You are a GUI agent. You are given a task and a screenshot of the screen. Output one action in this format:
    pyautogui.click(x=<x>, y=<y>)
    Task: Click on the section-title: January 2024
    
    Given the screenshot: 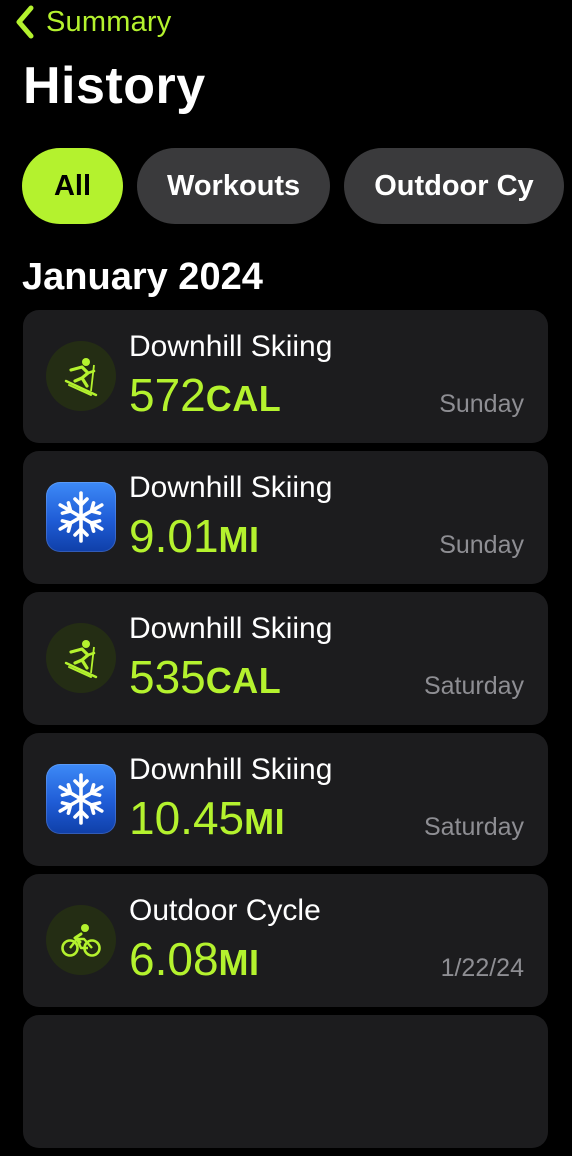 What is the action you would take?
    pyautogui.click(x=142, y=277)
    